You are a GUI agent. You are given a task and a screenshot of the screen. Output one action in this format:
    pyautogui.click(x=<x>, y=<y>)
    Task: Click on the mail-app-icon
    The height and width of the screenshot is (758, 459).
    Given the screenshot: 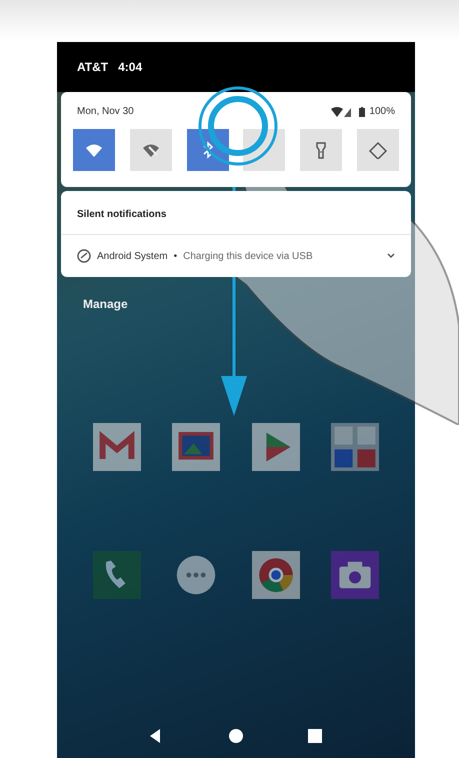 What is the action you would take?
    pyautogui.click(x=116, y=447)
    